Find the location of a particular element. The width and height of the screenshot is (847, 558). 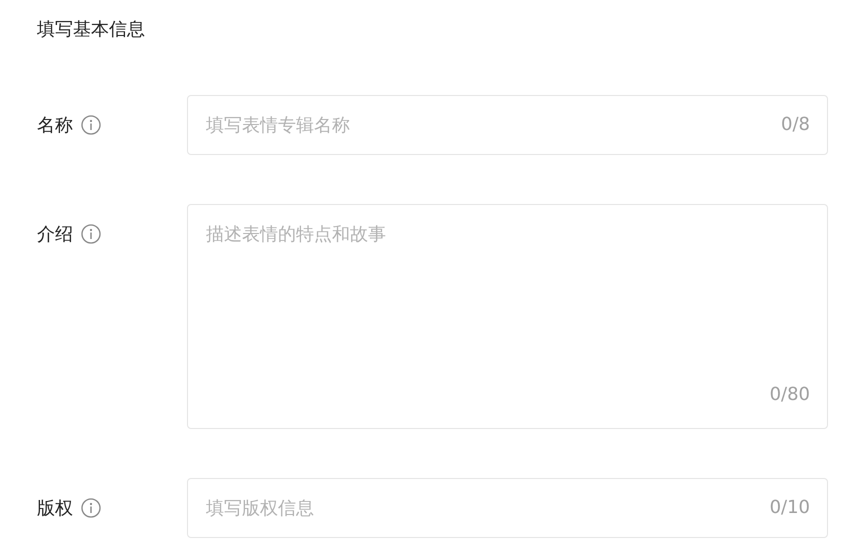

character-counter: 0/10 is located at coordinates (790, 508).